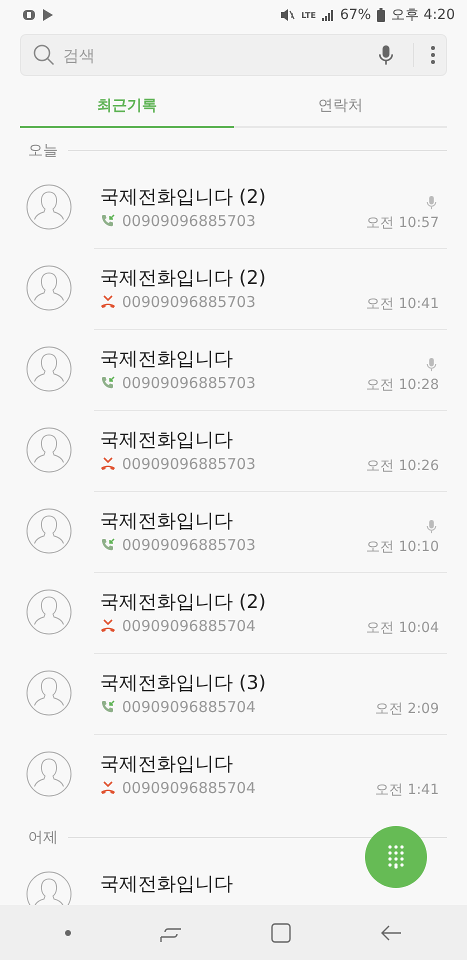 This screenshot has width=467, height=960. I want to click on signal-icon, so click(328, 15).